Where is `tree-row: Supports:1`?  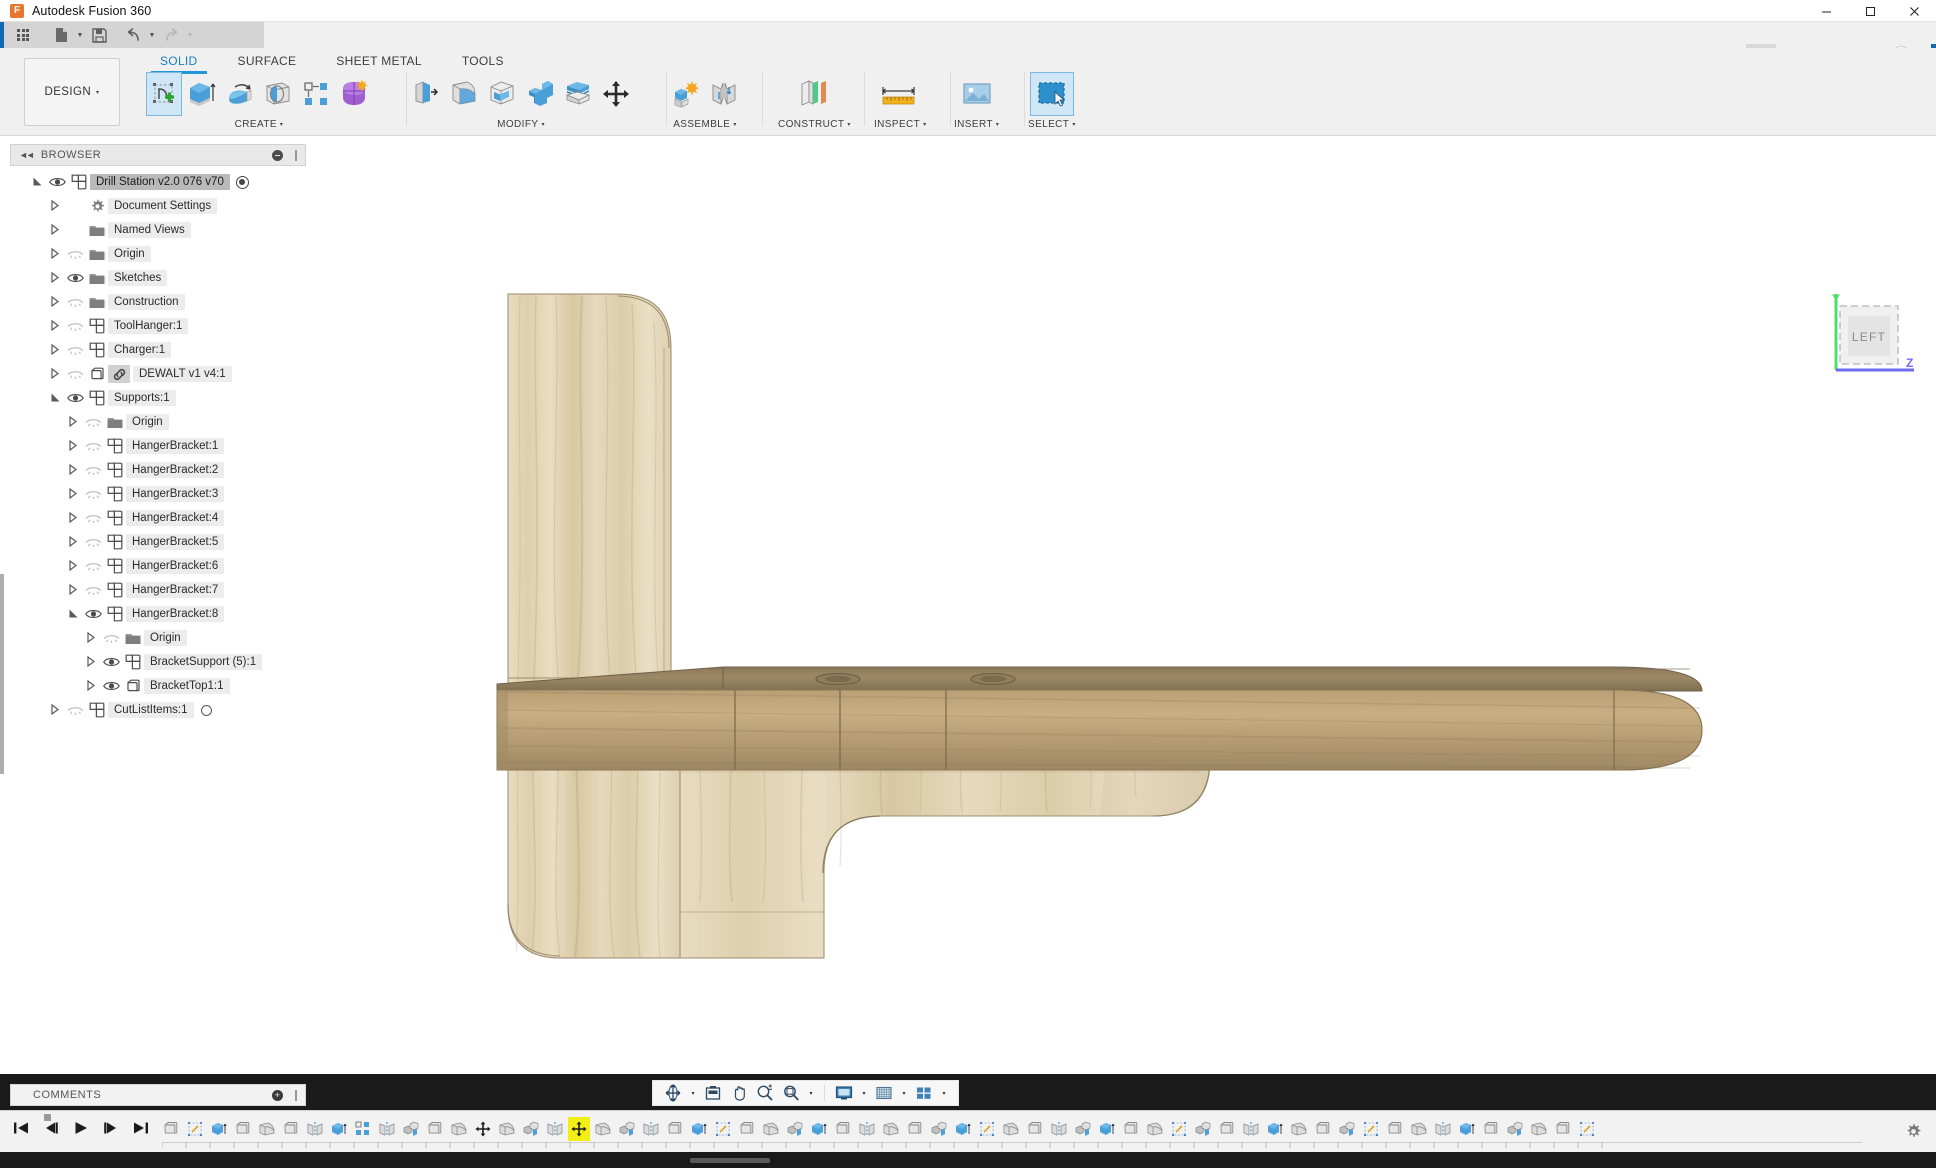 tree-row: Supports:1 is located at coordinates (160, 398).